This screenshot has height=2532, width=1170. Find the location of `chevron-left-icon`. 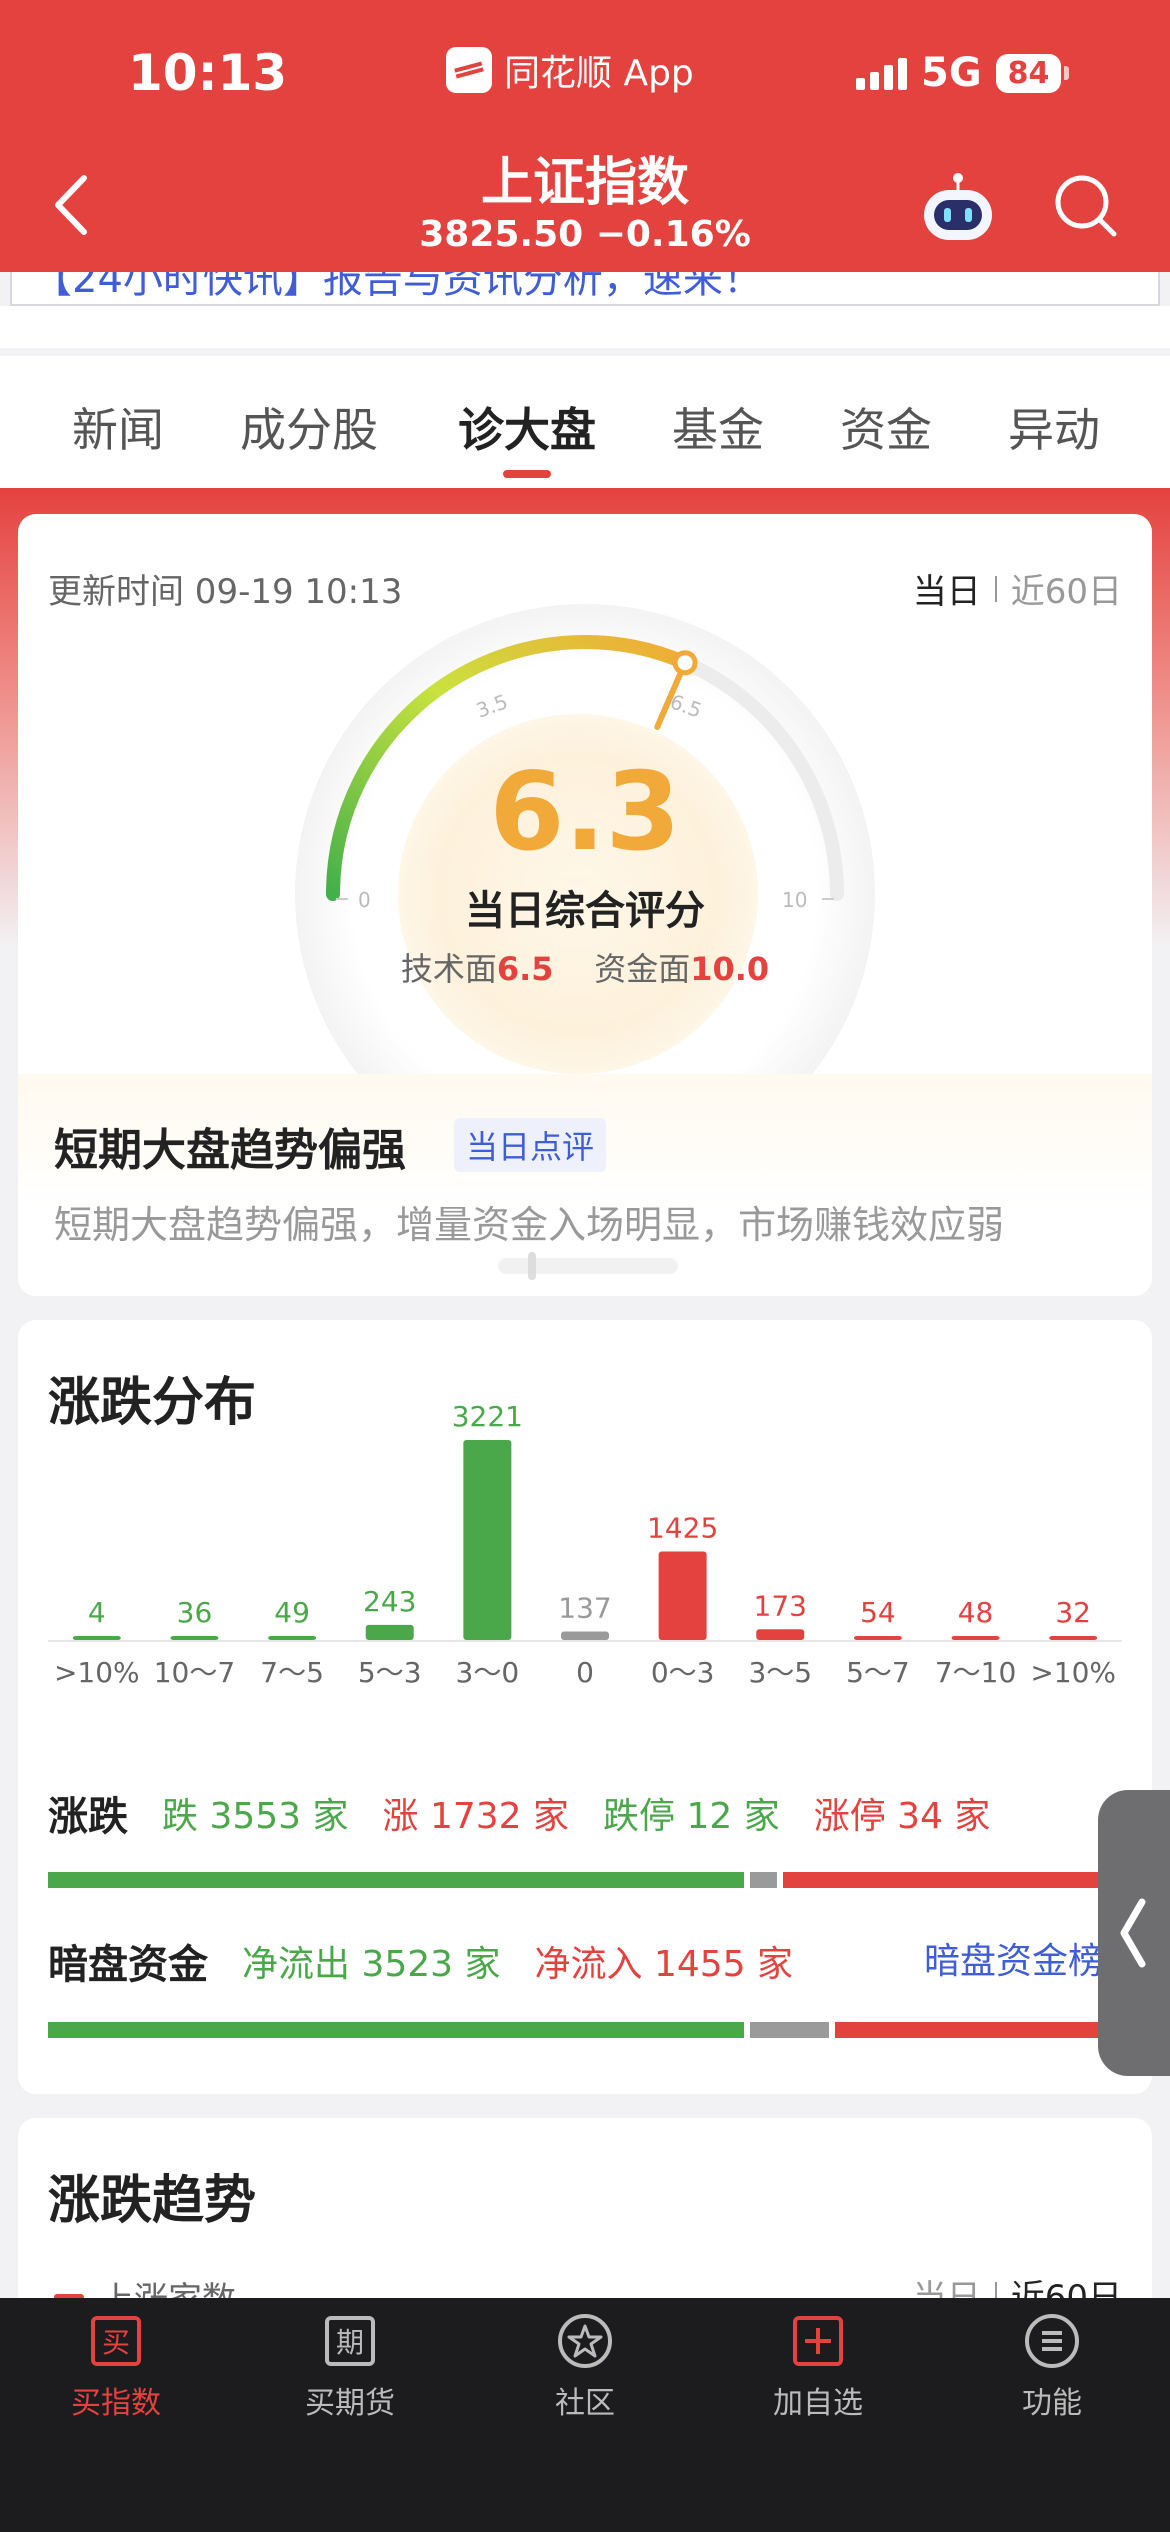

chevron-left-icon is located at coordinates (1133, 1933).